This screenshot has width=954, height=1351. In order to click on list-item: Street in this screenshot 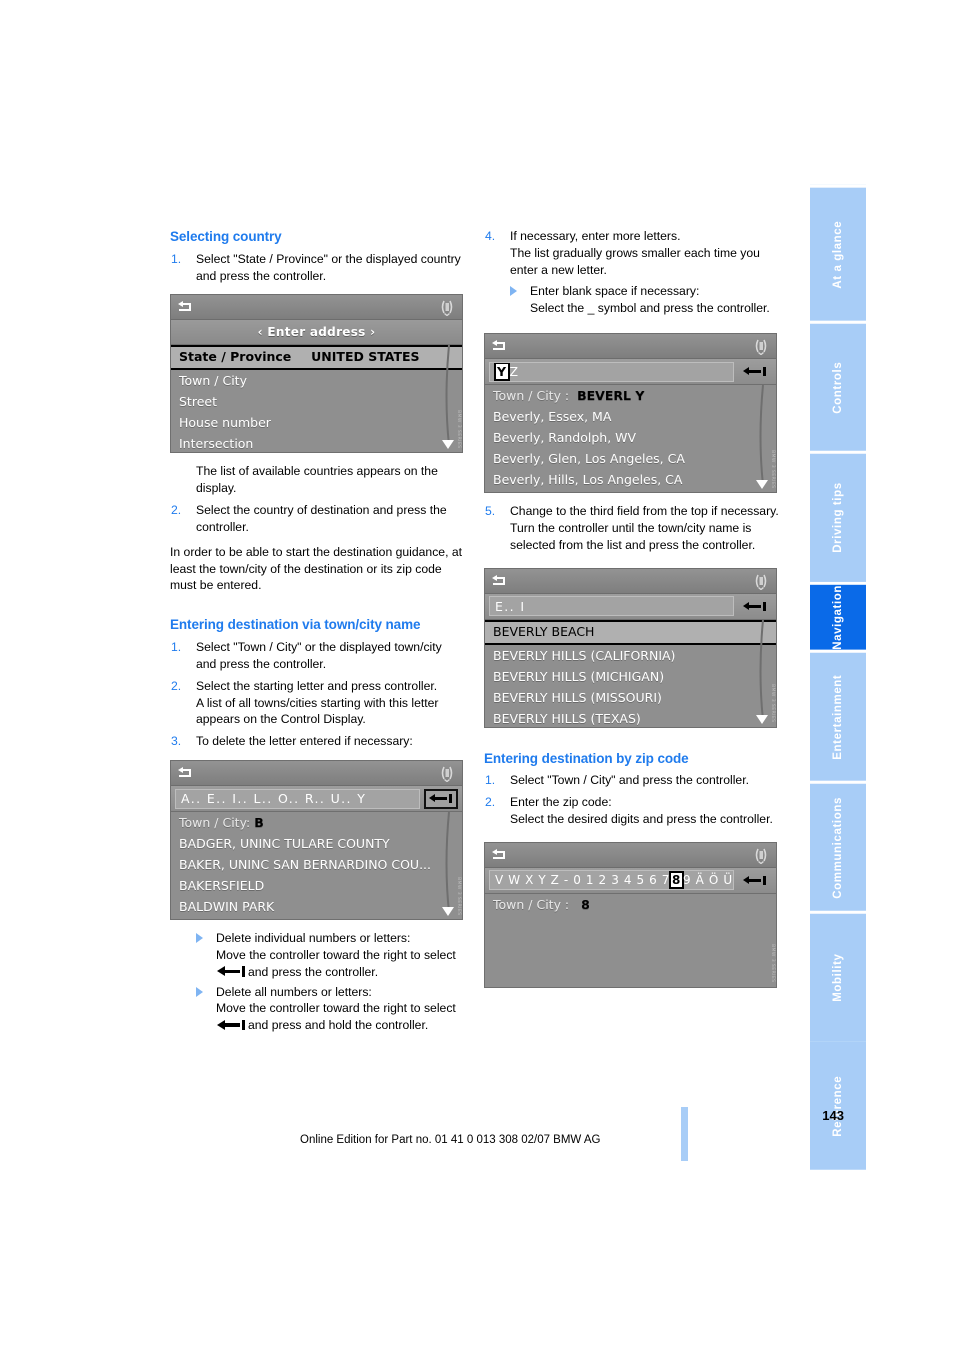, I will do `click(316, 401)`.